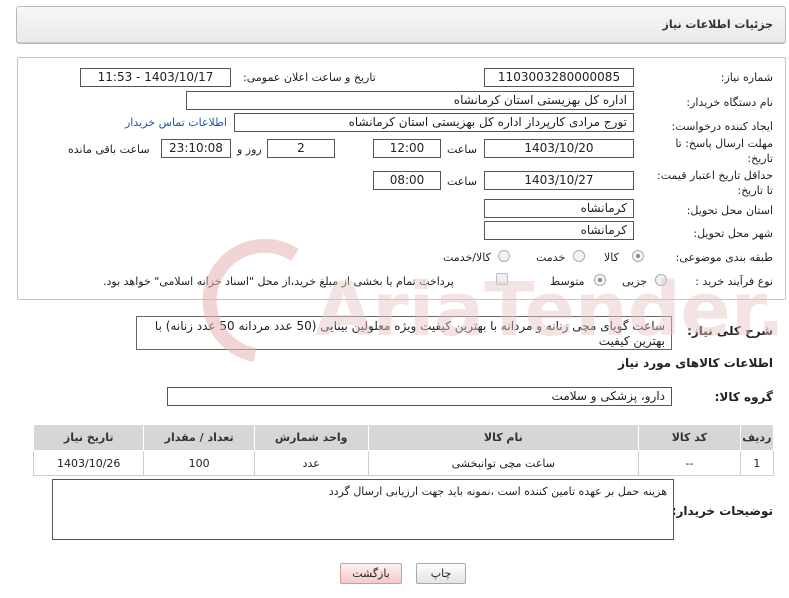  I want to click on province-field: کرمانشاه, so click(559, 208).